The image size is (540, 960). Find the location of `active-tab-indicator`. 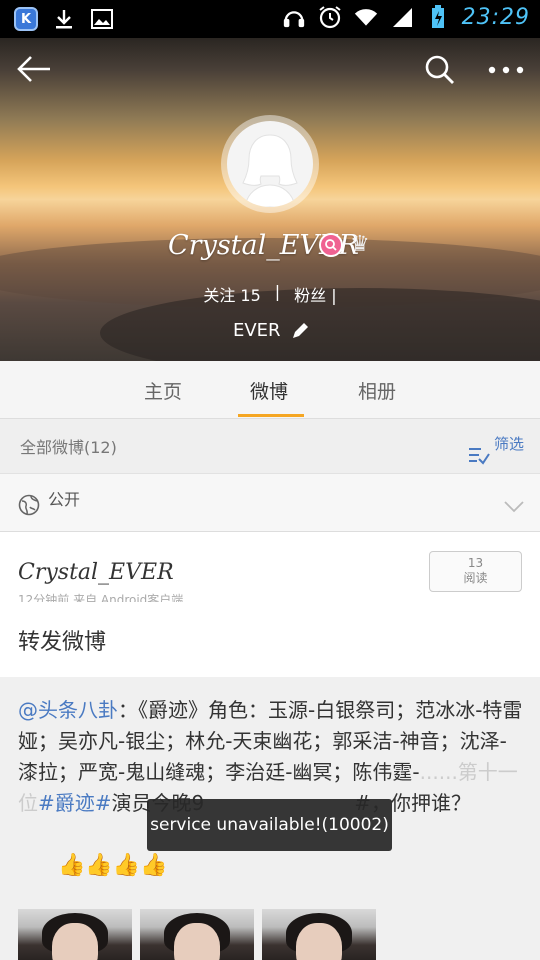

active-tab-indicator is located at coordinates (271, 415).